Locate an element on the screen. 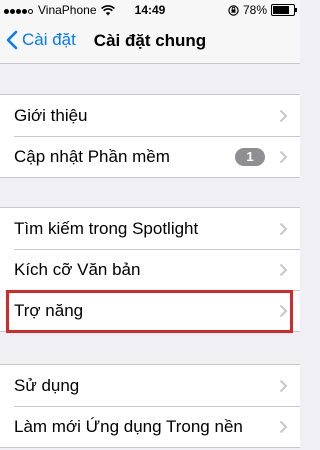 The height and width of the screenshot is (450, 320). row-label: Sử dụng is located at coordinates (47, 385).